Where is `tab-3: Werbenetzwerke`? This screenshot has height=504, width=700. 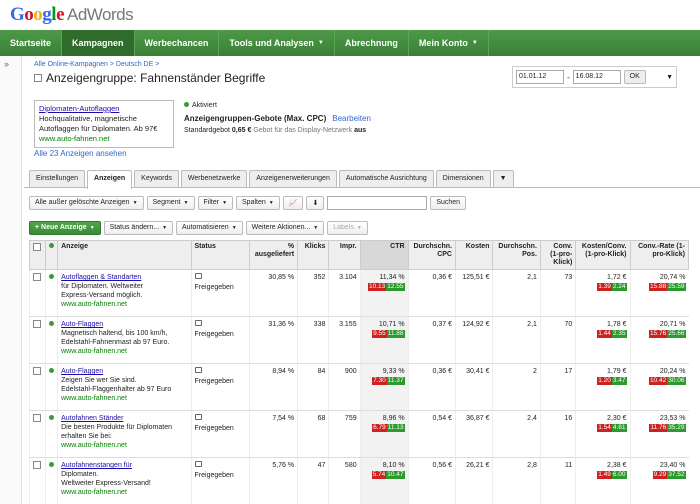 tab-3: Werbenetzwerke is located at coordinates (214, 178).